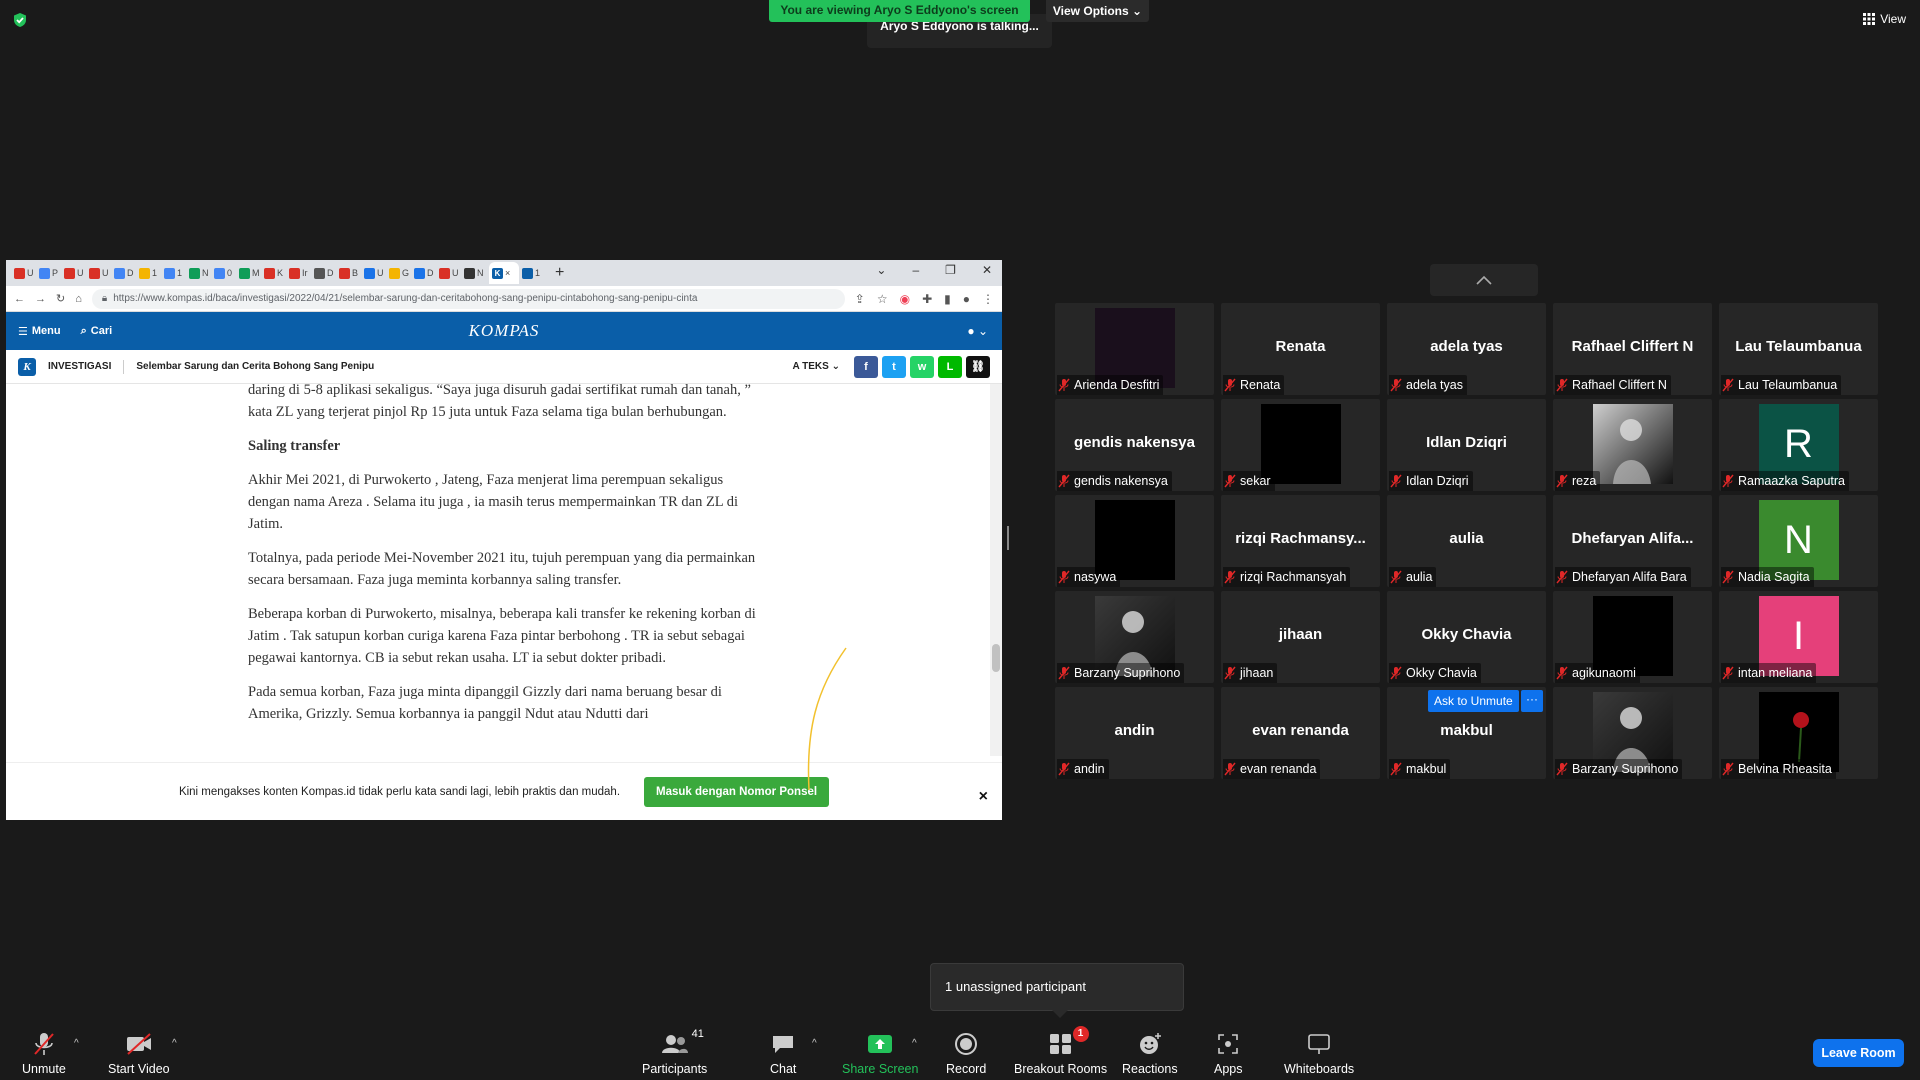 The width and height of the screenshot is (1920, 1080). Describe the element at coordinates (174, 1043) in the screenshot. I see `video-options-caret-icon: ^` at that location.